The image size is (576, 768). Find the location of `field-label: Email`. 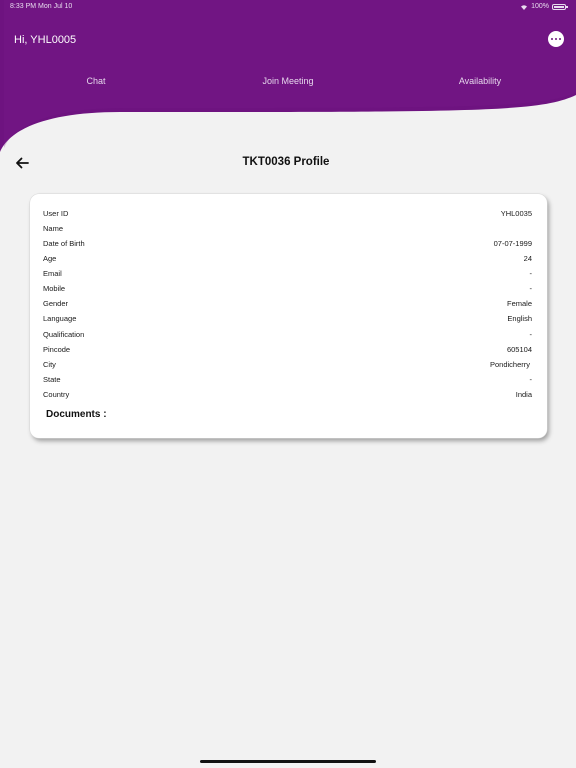

field-label: Email is located at coordinates (52, 273).